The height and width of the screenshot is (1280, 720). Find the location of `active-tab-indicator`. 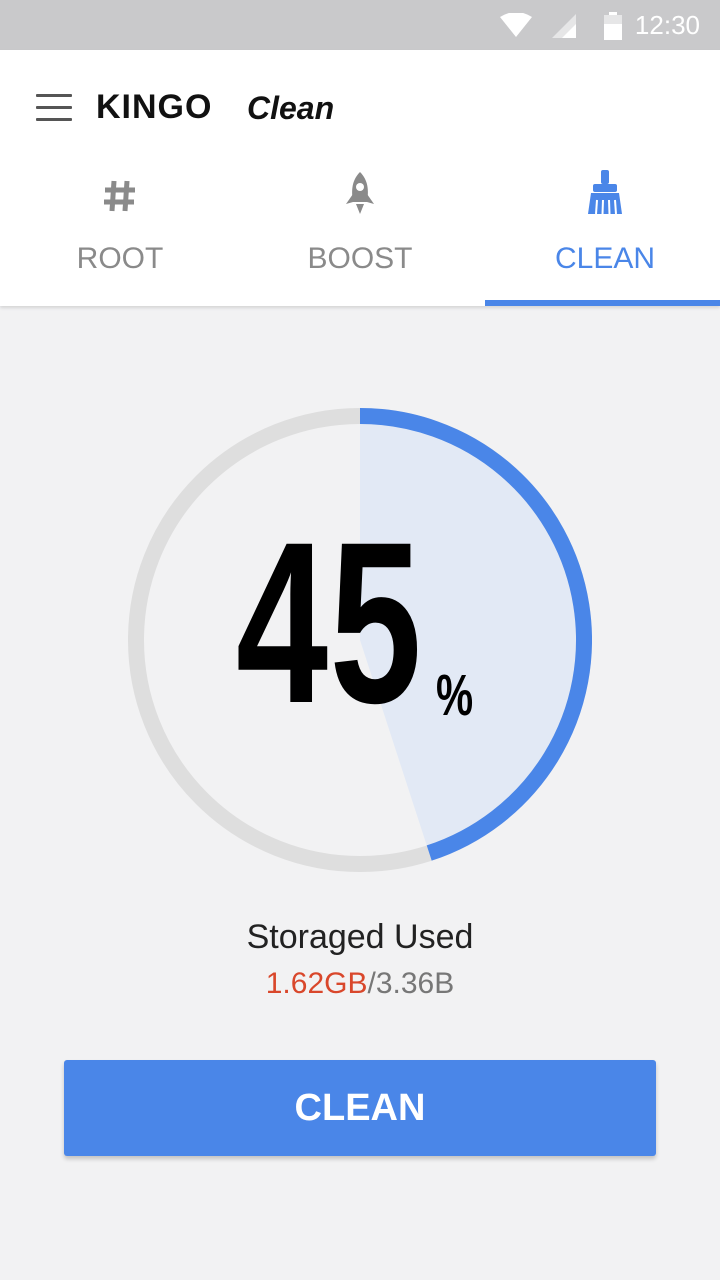

active-tab-indicator is located at coordinates (602, 303).